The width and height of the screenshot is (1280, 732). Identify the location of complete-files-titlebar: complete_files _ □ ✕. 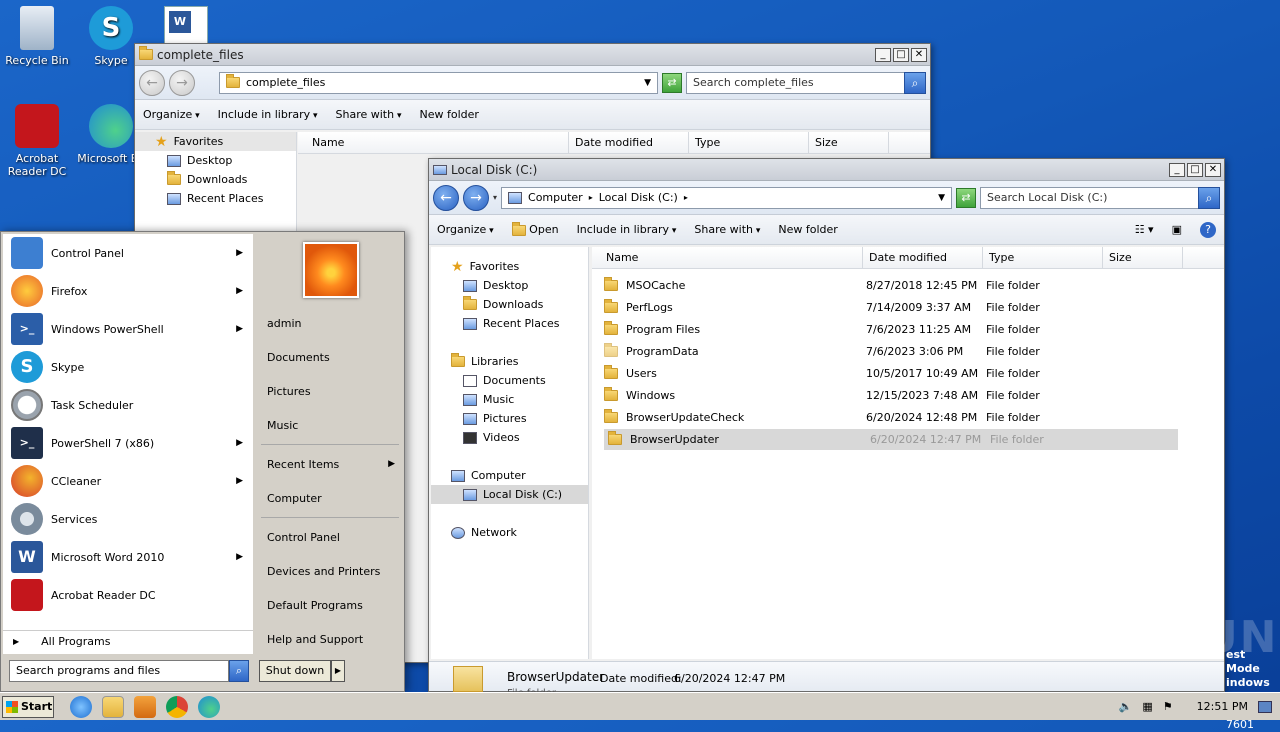
(532, 55).